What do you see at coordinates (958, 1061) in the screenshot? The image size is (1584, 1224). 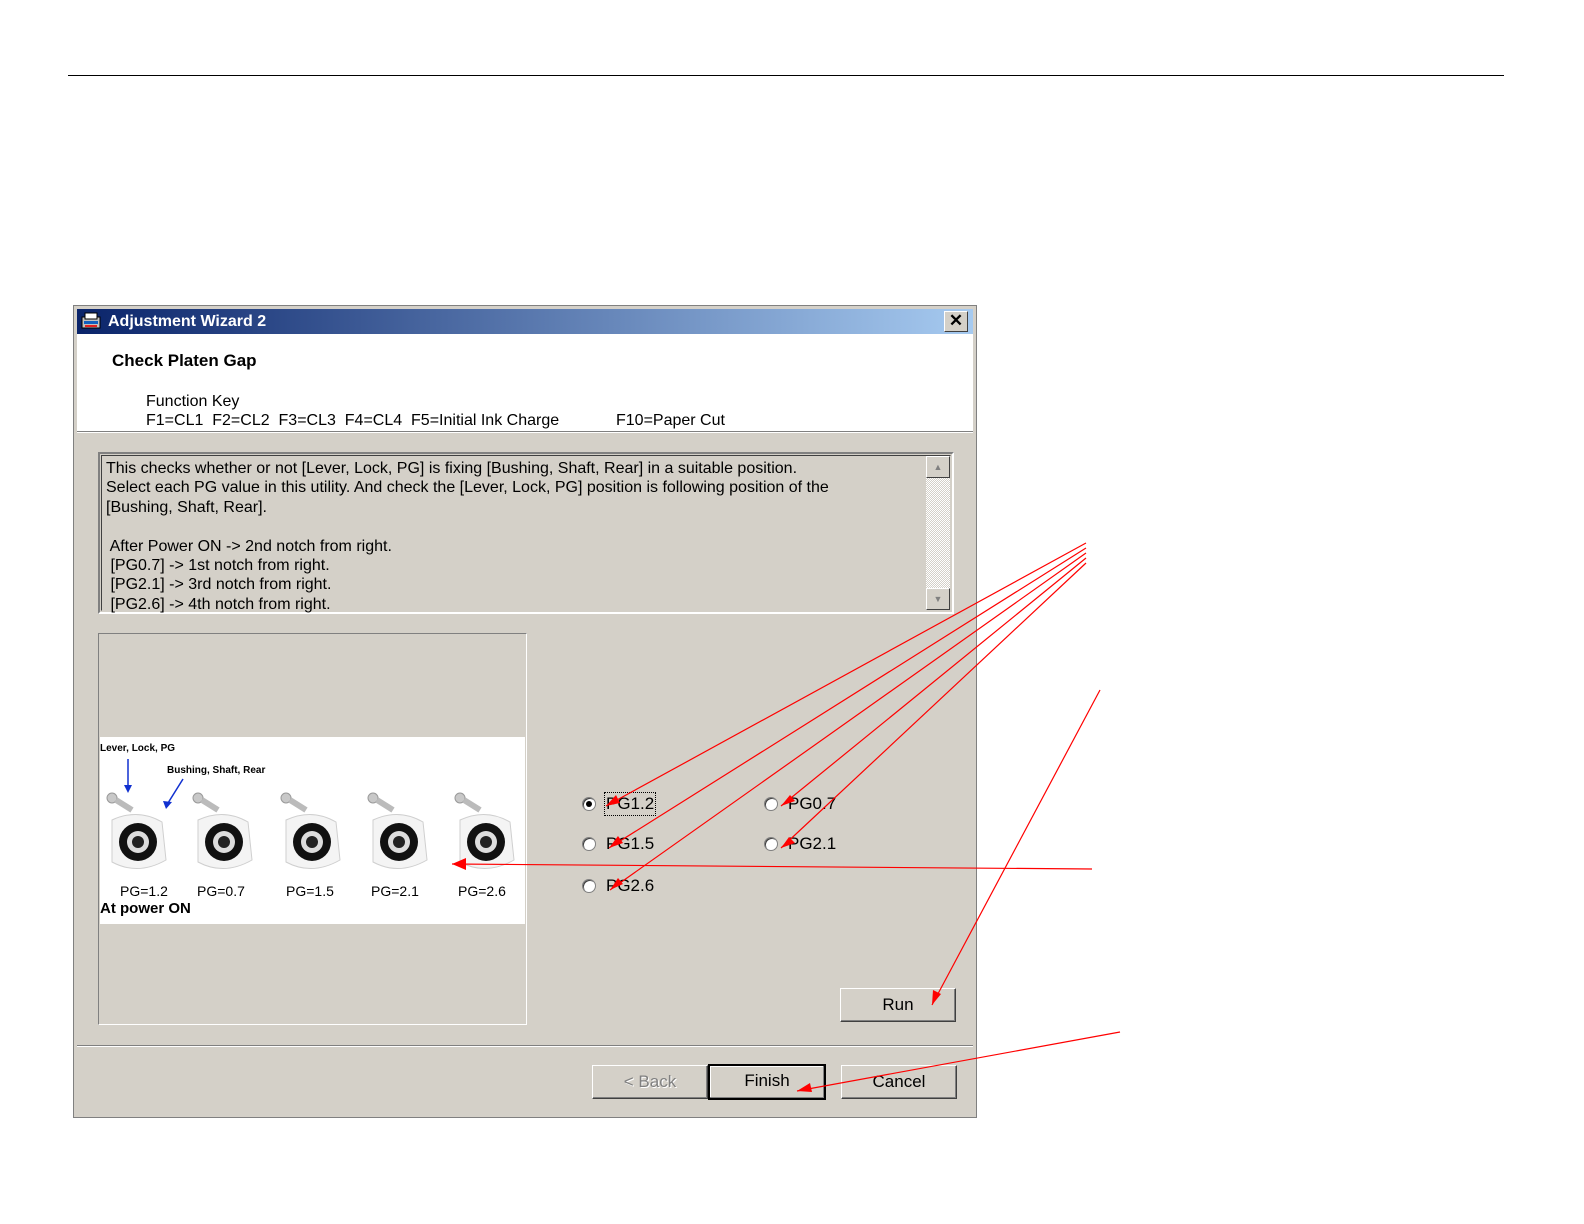 I see `arrow-to-finish` at bounding box center [958, 1061].